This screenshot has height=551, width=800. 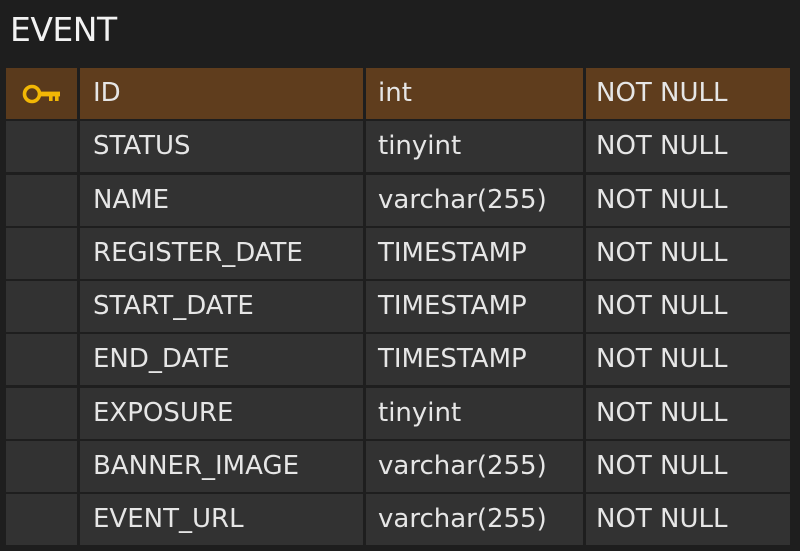 I want to click on table-row: EVENT_URL varchar(255) NOT NULL, so click(x=398, y=520).